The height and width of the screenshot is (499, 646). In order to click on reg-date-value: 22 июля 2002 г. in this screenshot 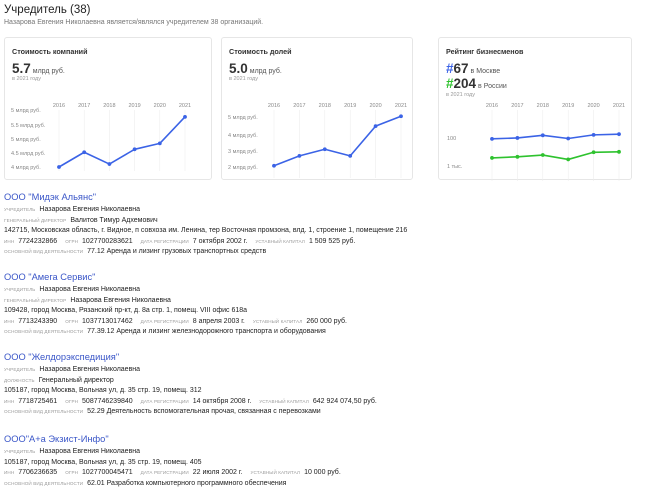, I will do `click(217, 472)`.